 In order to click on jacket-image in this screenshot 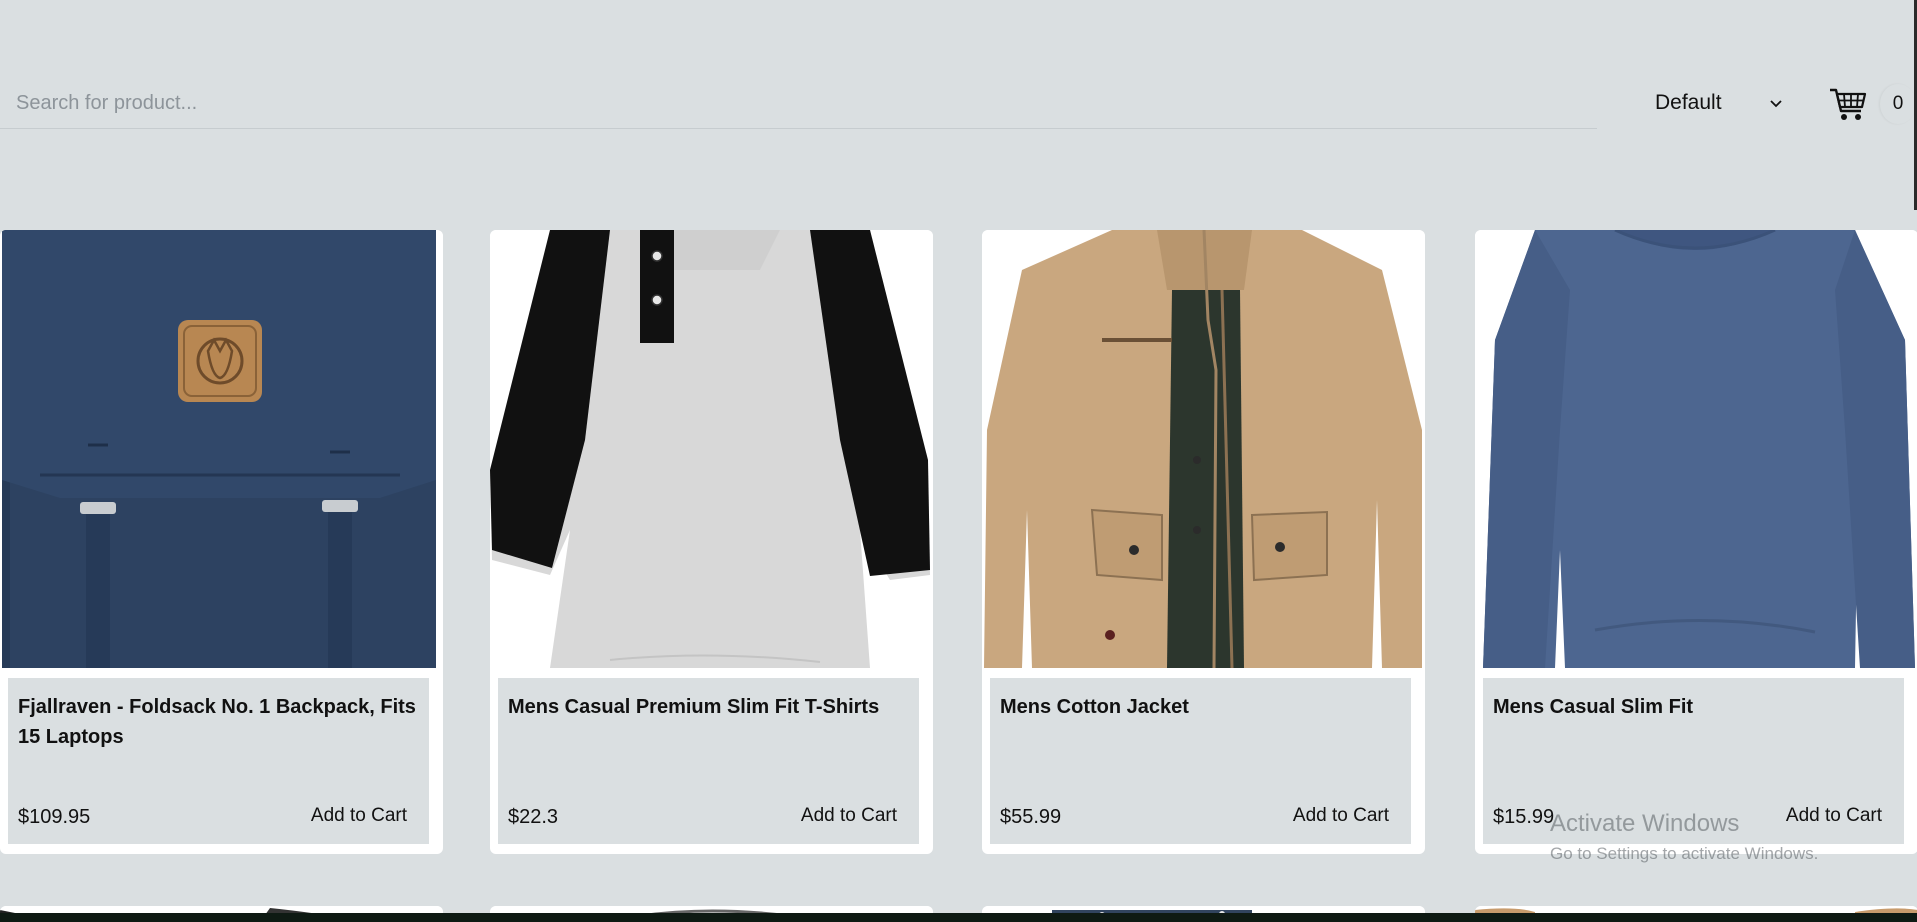, I will do `click(1203, 449)`.